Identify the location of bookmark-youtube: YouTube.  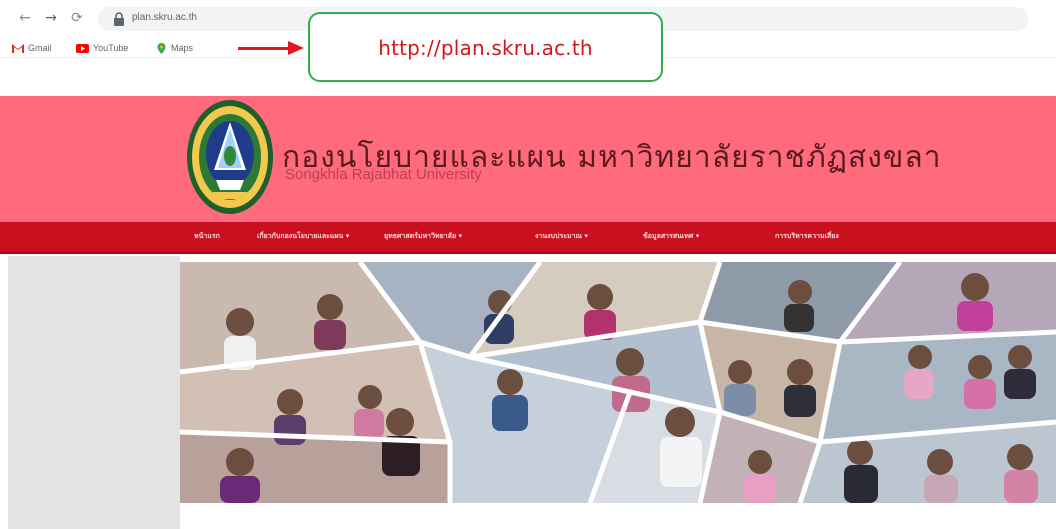
(102, 48).